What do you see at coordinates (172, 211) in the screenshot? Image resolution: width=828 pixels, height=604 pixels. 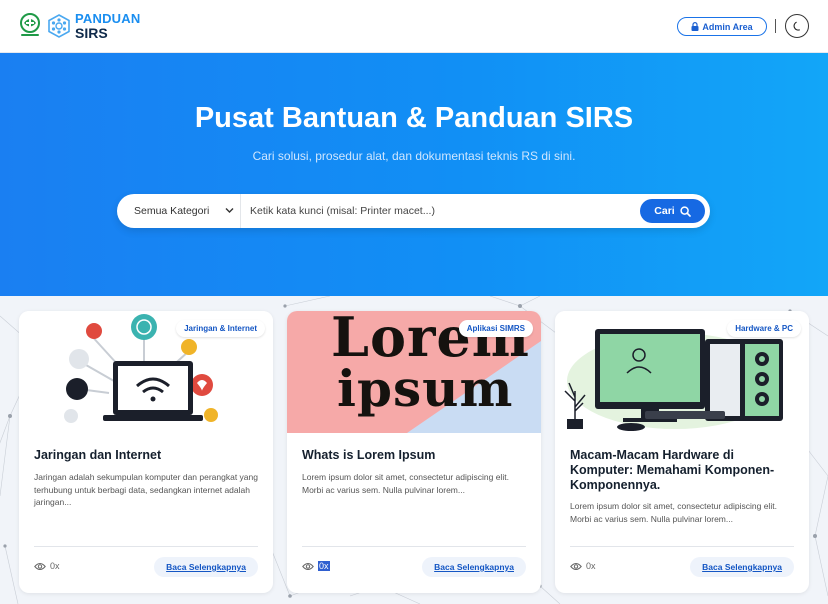 I see `category-selected-value: Semua Kategori` at bounding box center [172, 211].